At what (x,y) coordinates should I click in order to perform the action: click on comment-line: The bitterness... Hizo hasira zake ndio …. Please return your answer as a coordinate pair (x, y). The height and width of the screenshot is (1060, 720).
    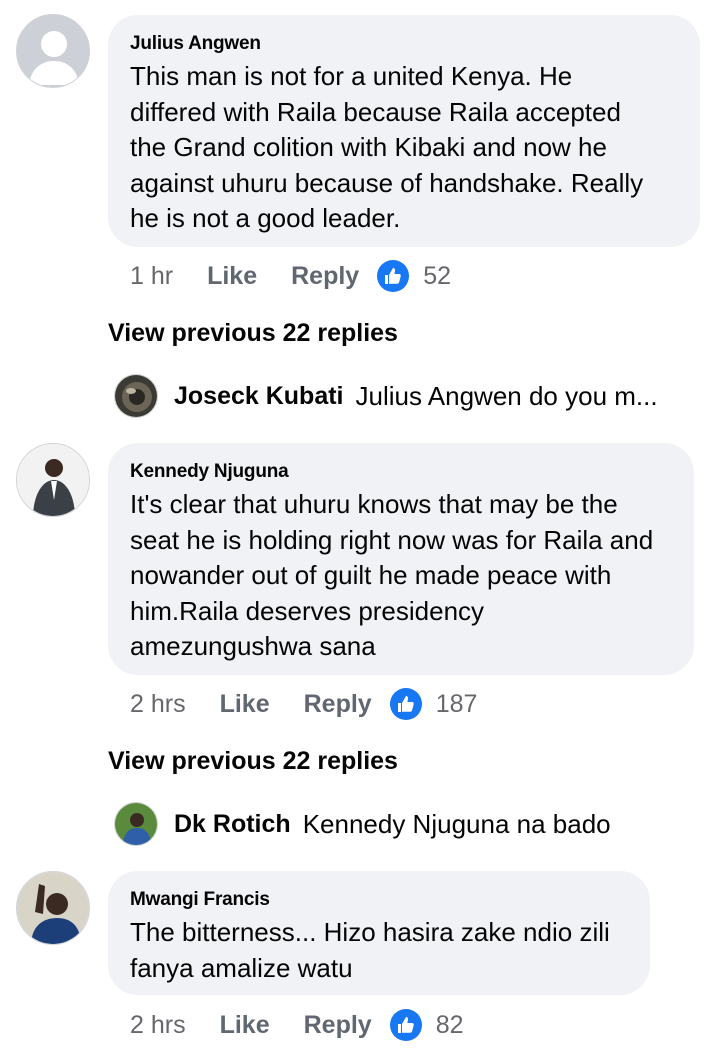
    Looking at the image, I should click on (370, 932).